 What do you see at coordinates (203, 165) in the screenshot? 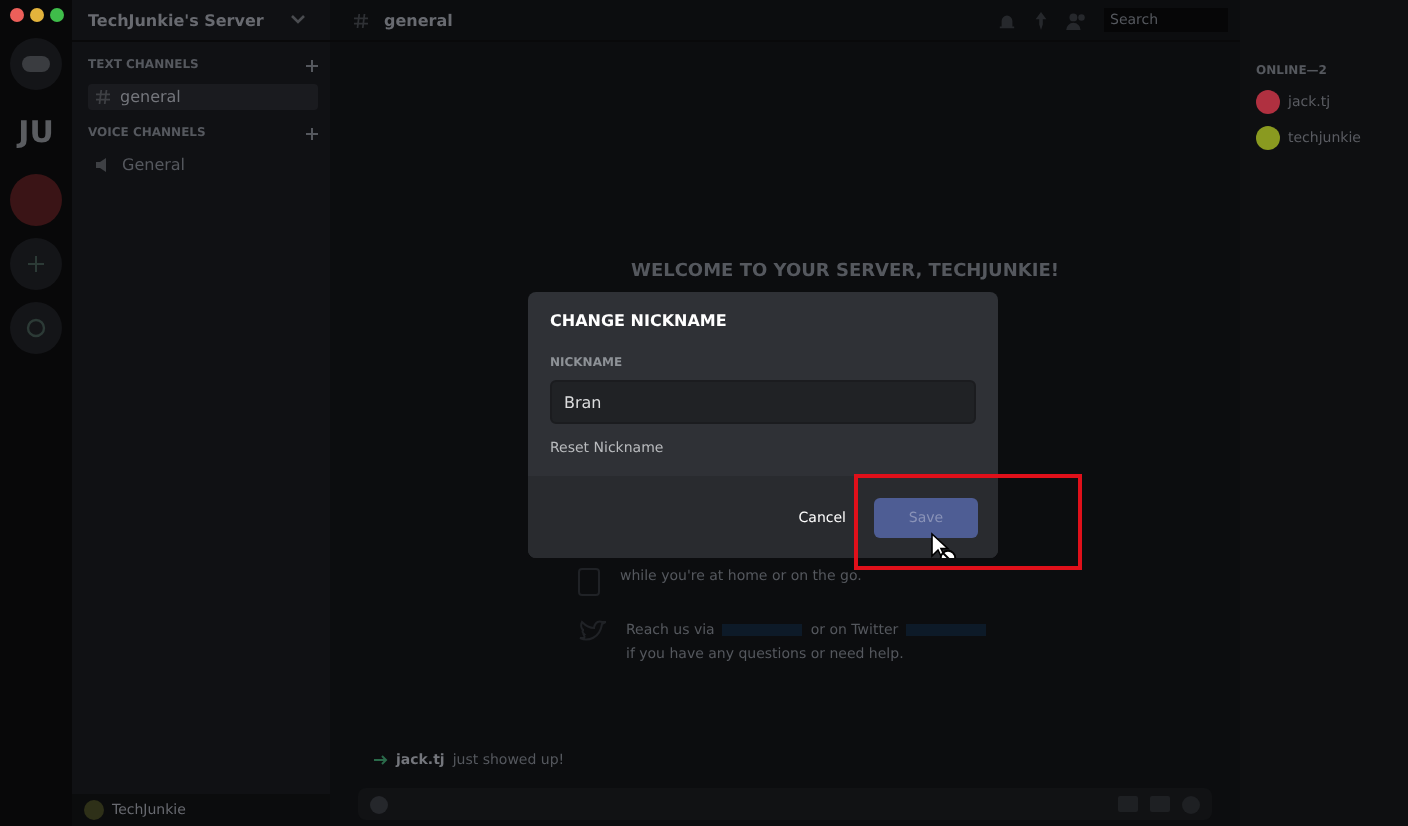
I see `channel-item: General` at bounding box center [203, 165].